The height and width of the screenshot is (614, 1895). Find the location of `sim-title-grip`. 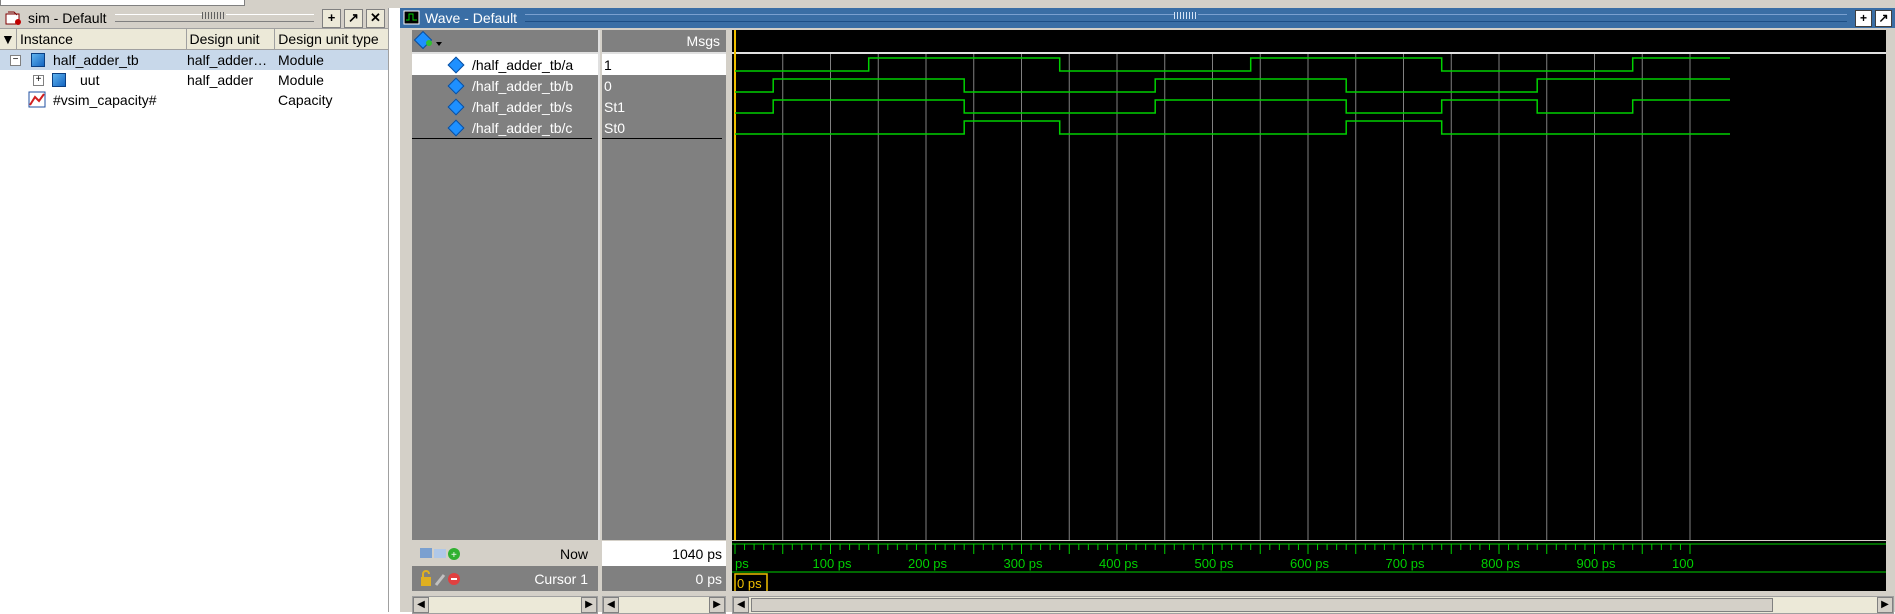

sim-title-grip is located at coordinates (214, 17).